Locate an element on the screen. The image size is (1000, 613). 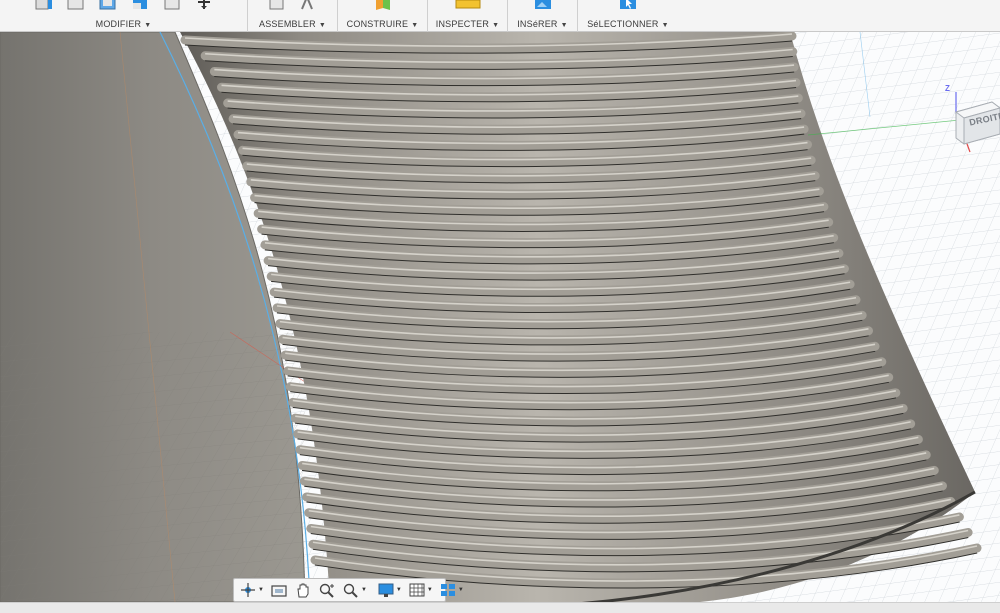
display-settings-icon is located at coordinates (386, 590).